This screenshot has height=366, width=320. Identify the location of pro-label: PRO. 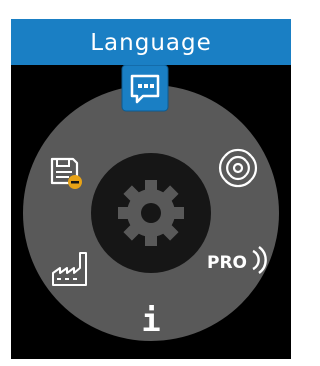
(227, 263).